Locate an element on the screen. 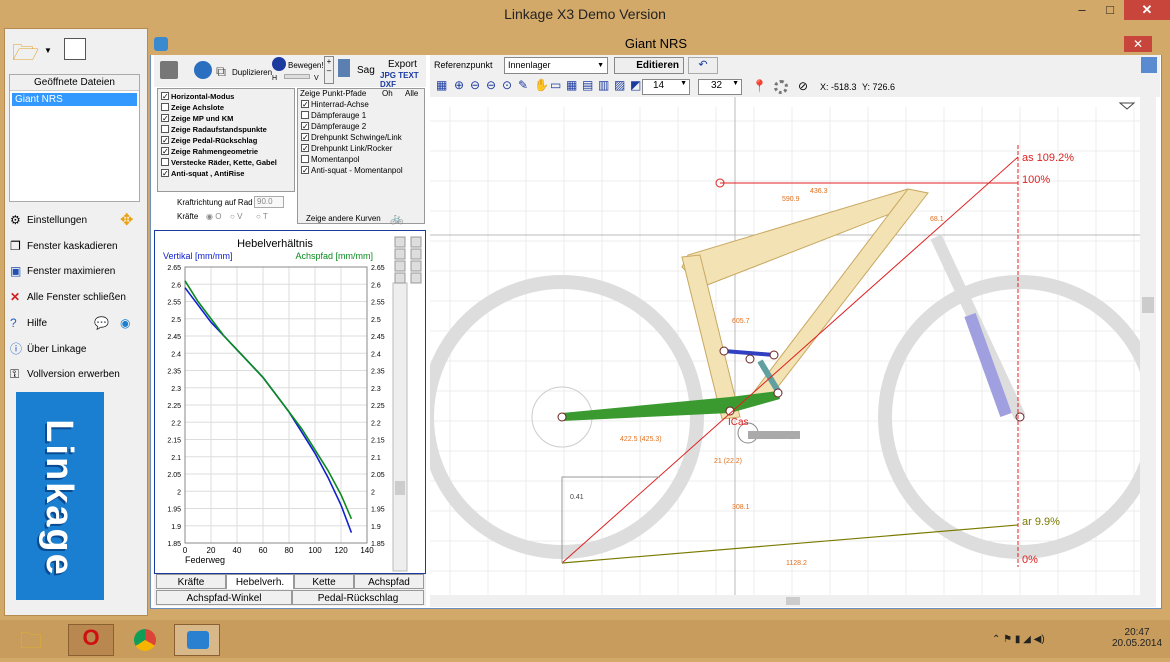 This screenshot has height=662, width=1170. child-close-button: ✕ is located at coordinates (1138, 44).